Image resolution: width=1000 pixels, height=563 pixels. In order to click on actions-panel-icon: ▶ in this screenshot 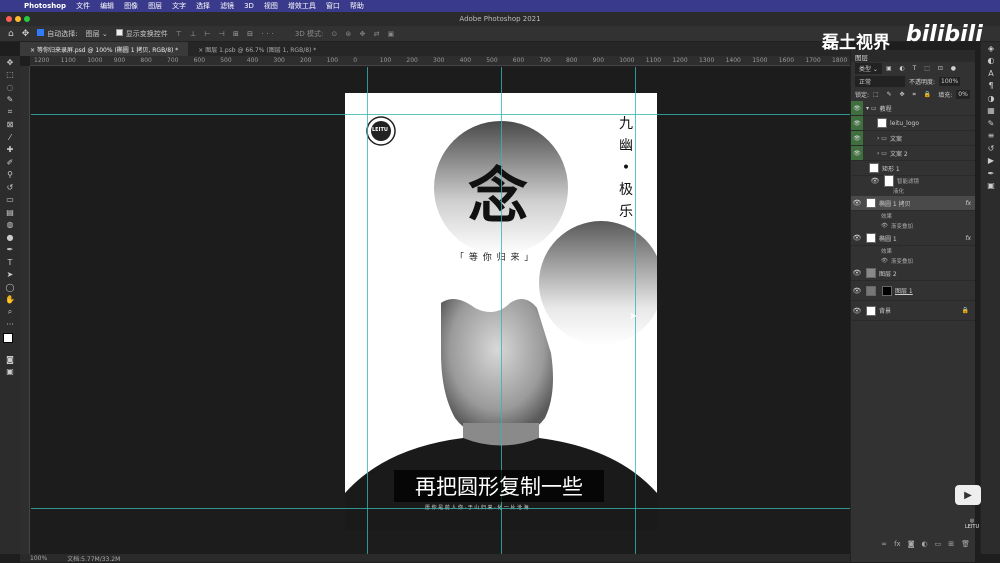, I will do `click(990, 161)`.